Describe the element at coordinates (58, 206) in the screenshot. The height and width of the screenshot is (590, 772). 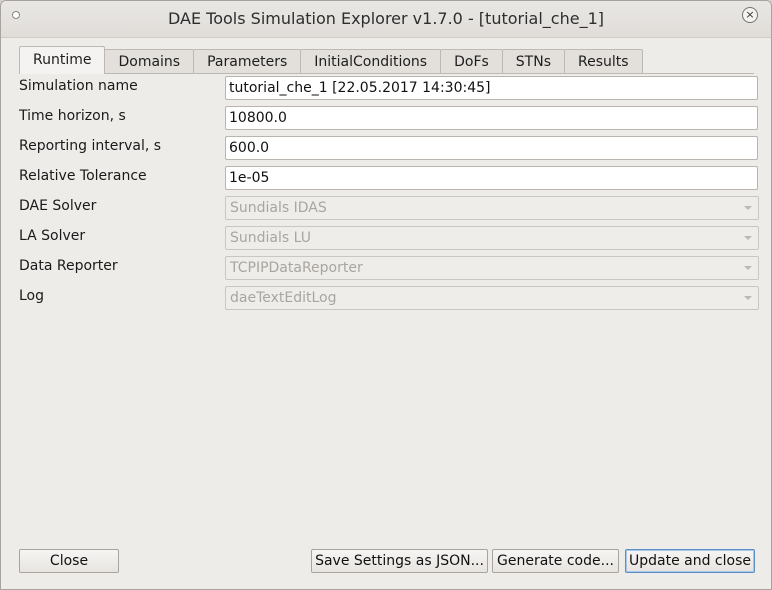
I see `dae-solver-label: DAE Solver` at that location.